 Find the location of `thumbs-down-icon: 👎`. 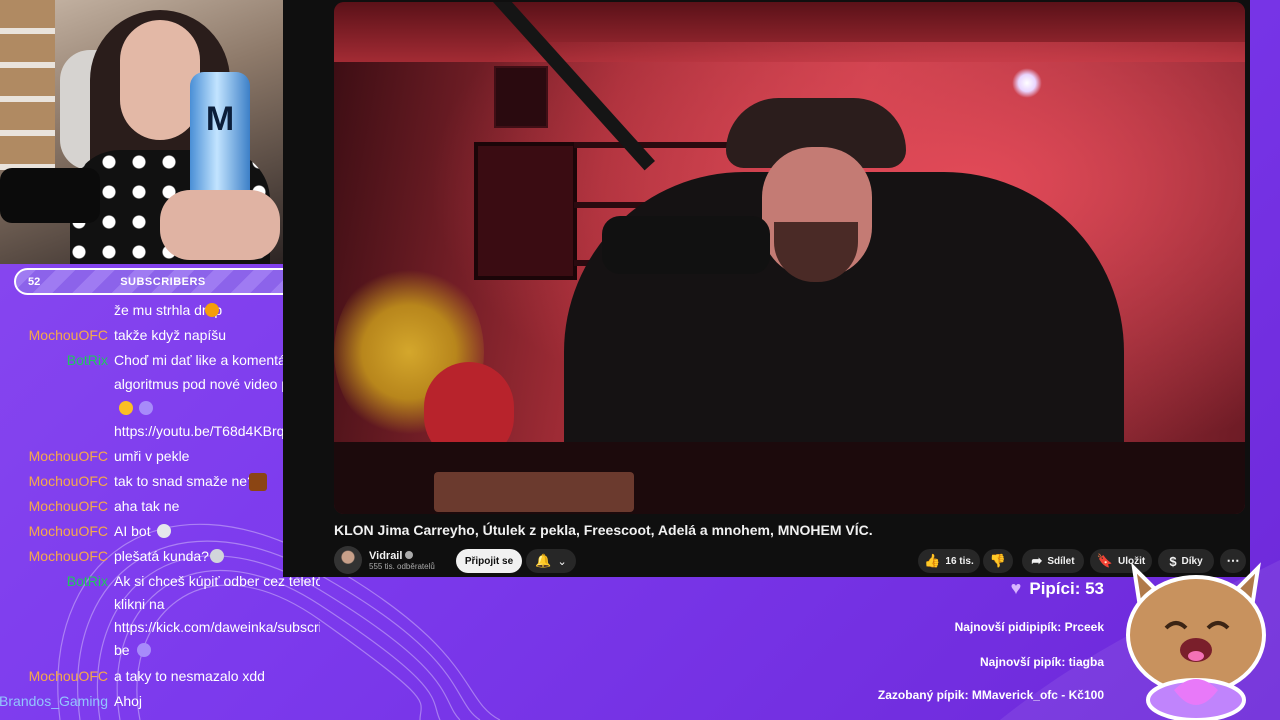

thumbs-down-icon: 👎 is located at coordinates (998, 560).